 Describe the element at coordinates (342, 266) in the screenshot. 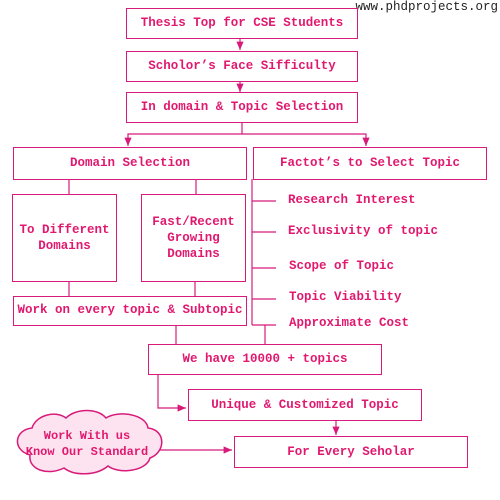

I see `factor-item: Scope of Topic` at that location.